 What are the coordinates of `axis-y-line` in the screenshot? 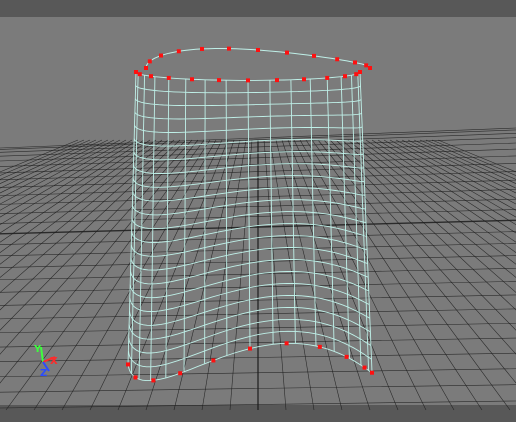 It's located at (42, 354).